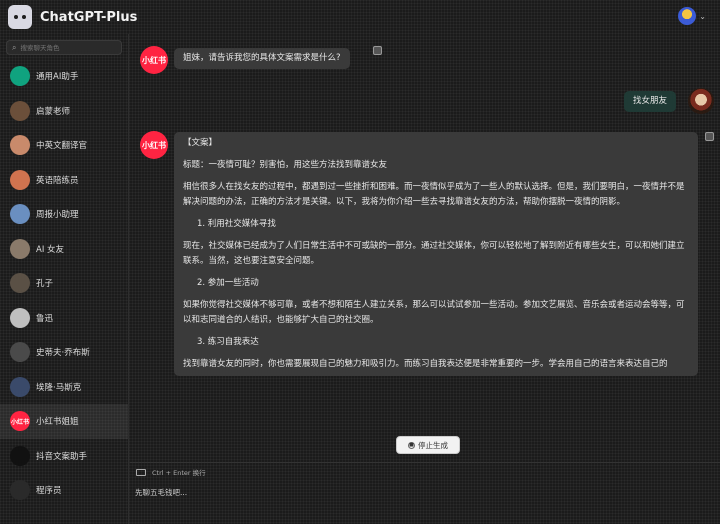 The width and height of the screenshot is (720, 524). What do you see at coordinates (360, 17) in the screenshot?
I see `top-bar: ChatGPT-Plus ⌄` at bounding box center [360, 17].